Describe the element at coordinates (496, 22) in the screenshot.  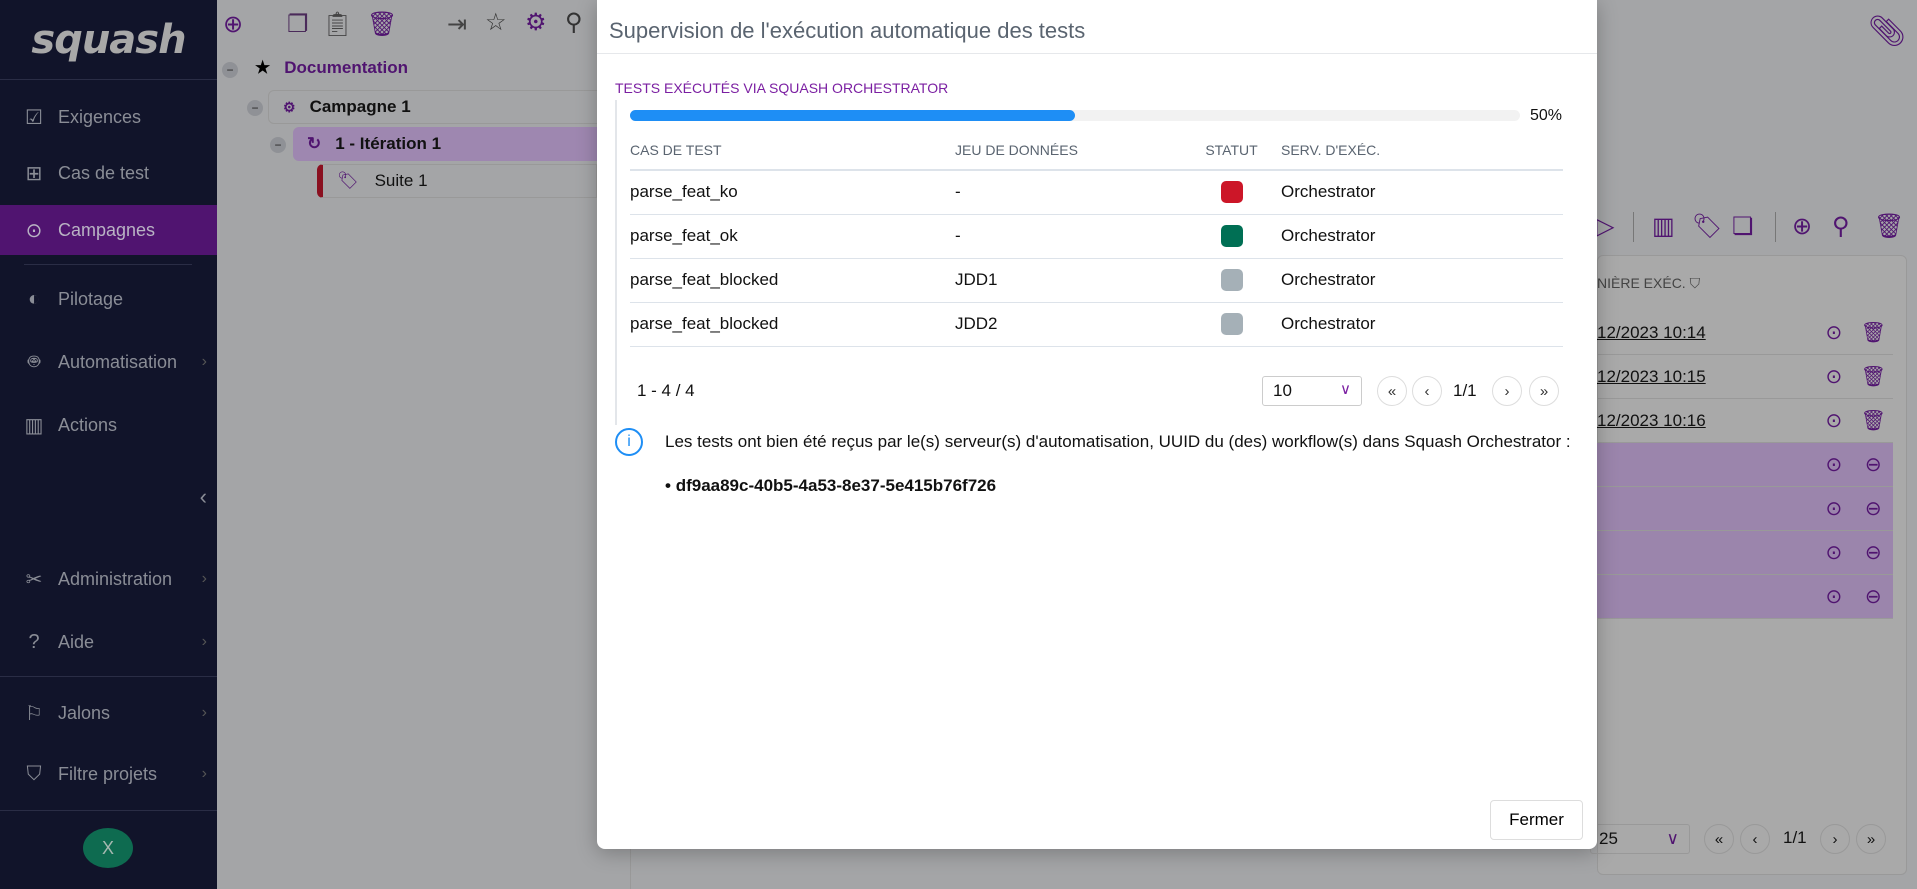
I see `star-icon: ☆` at that location.